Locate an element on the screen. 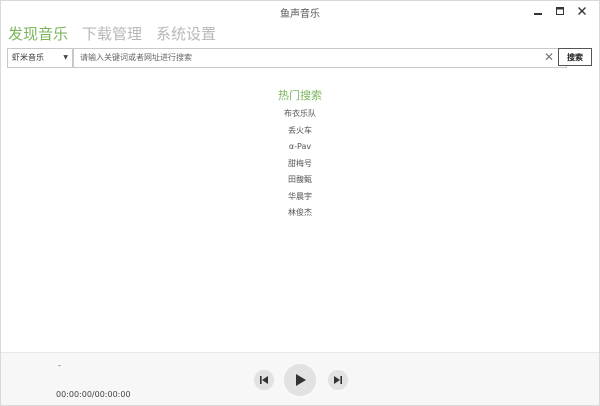  next-track-button is located at coordinates (338, 380).